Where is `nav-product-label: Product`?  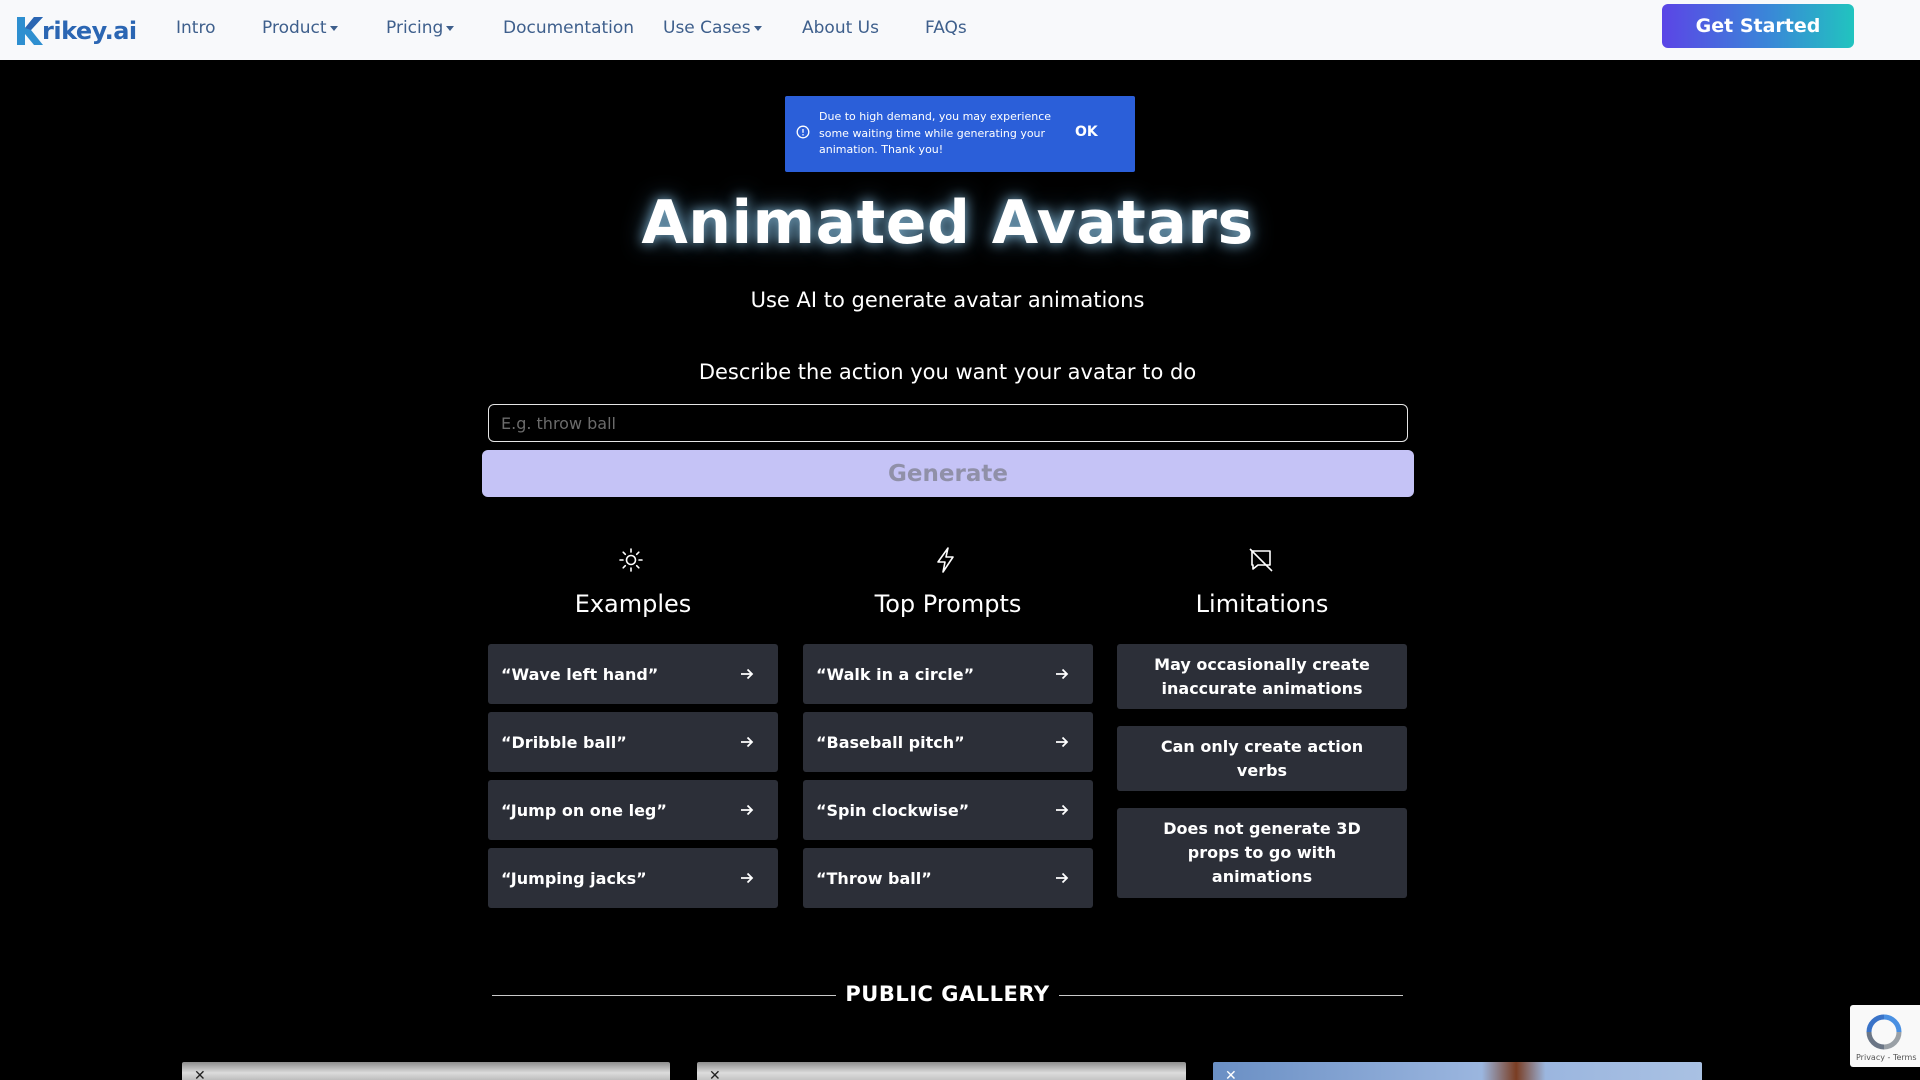 nav-product-label: Product is located at coordinates (294, 28).